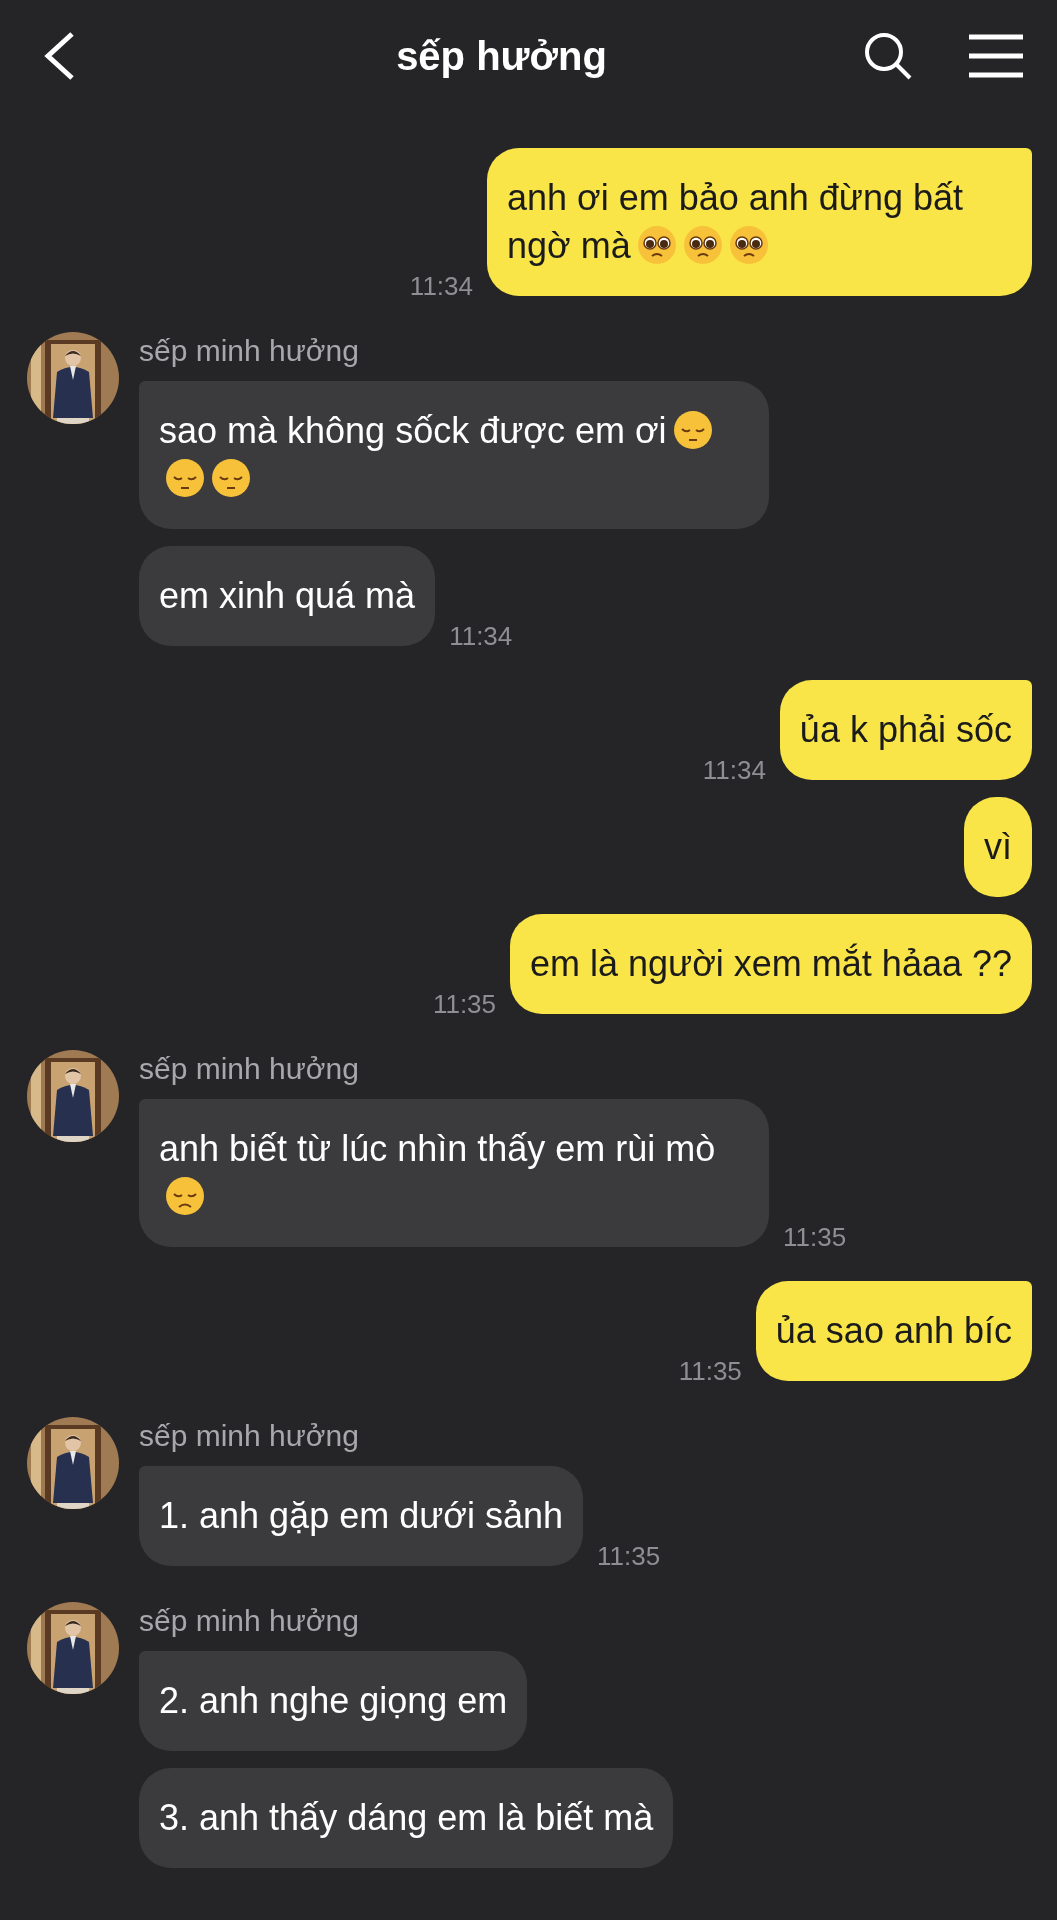 This screenshot has height=1920, width=1057. I want to click on message-bubble: 2. anh nghe giọng em, so click(333, 1701).